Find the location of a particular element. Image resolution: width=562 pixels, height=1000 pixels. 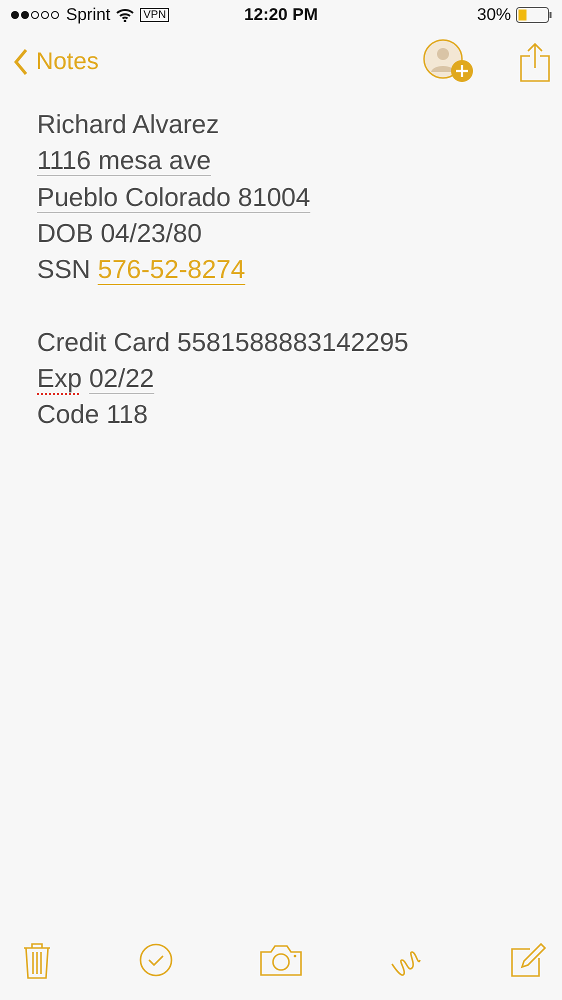

trash-icon is located at coordinates (37, 960).